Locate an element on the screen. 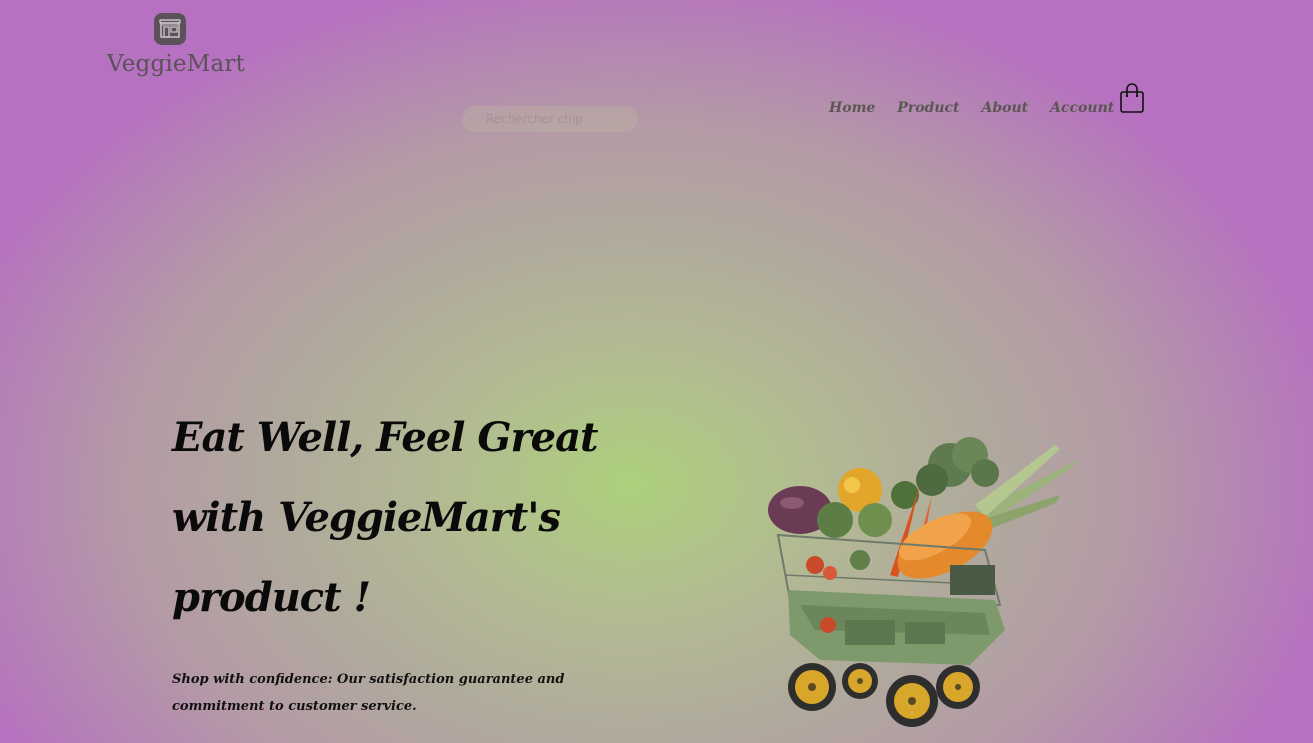 The width and height of the screenshot is (1313, 743). brand-logo: VeggieMart is located at coordinates (176, 46).